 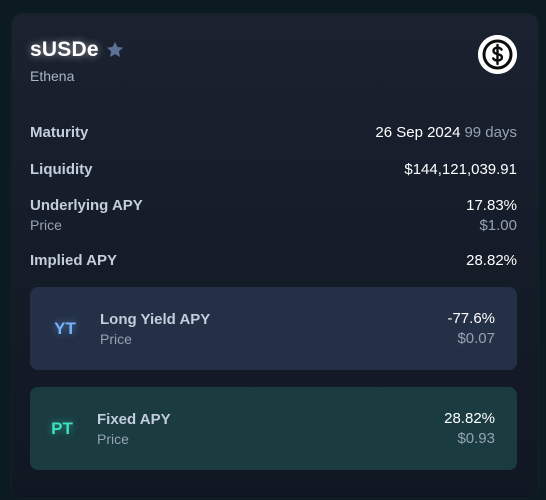 What do you see at coordinates (491, 205) in the screenshot?
I see `underlying-apy-value: 17.83%` at bounding box center [491, 205].